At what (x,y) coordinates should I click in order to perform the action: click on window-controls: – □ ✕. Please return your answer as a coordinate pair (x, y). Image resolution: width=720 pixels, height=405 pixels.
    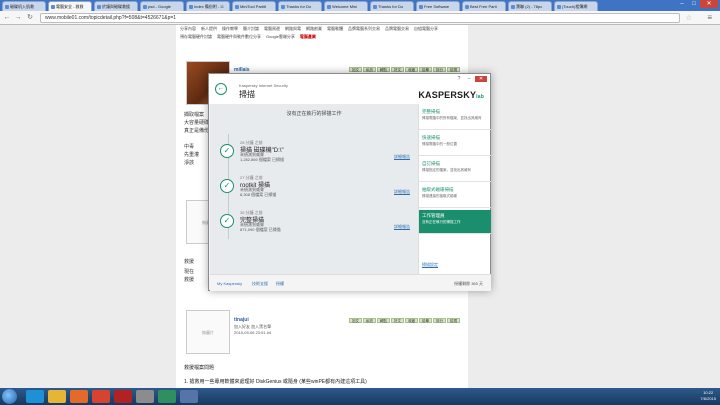
    Looking at the image, I should click on (697, 4).